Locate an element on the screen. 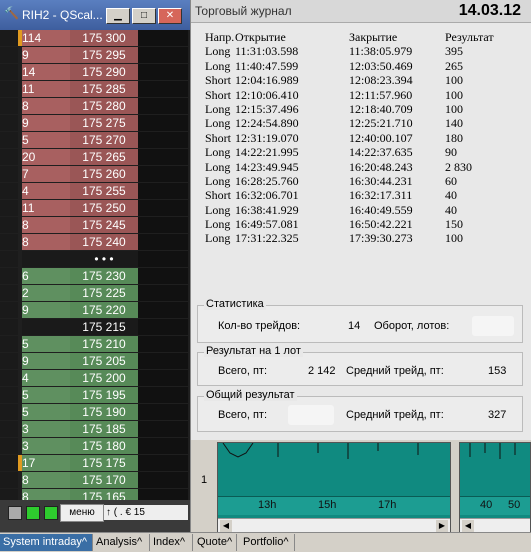 This screenshot has width=531, height=552. status-square-gray is located at coordinates (15, 513).